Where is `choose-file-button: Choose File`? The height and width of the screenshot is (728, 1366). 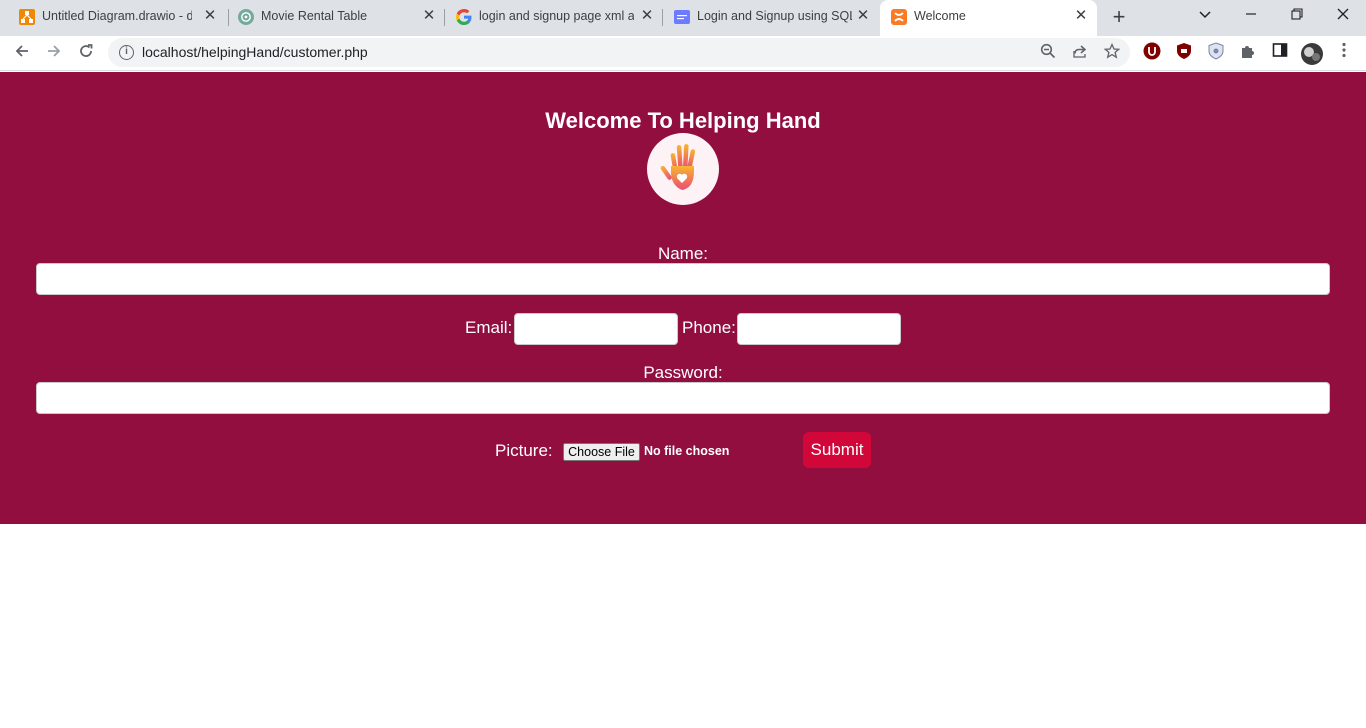 choose-file-button: Choose File is located at coordinates (601, 452).